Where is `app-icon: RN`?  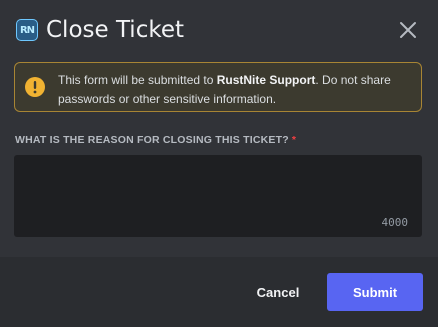 app-icon: RN is located at coordinates (27, 30).